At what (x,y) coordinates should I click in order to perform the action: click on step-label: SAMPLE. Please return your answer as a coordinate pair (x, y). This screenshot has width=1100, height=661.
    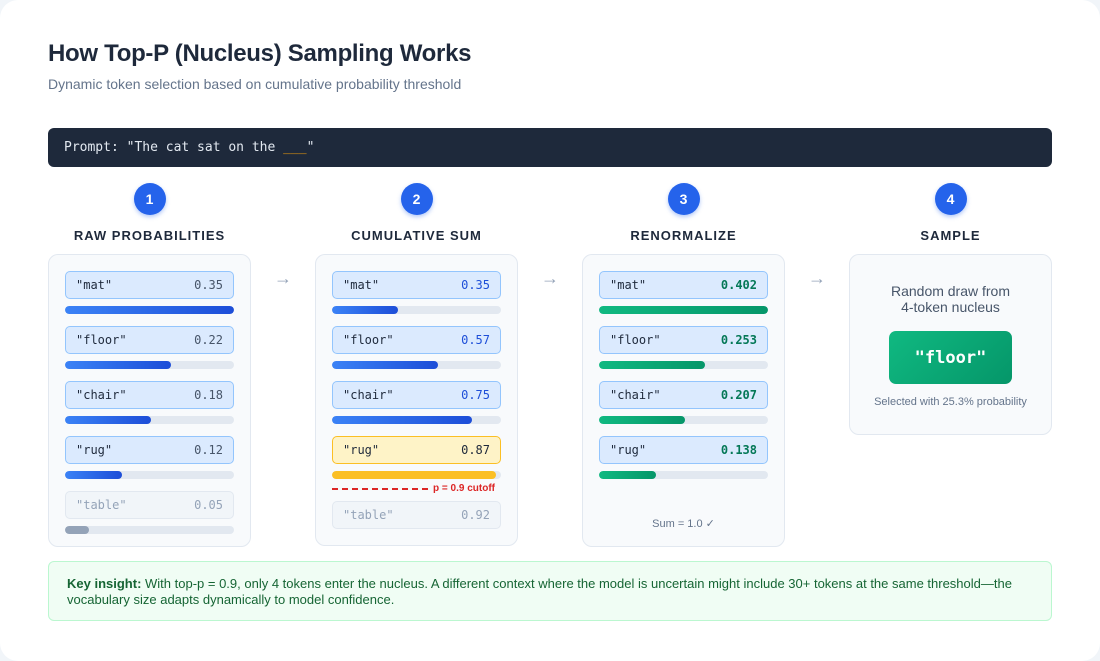
    Looking at the image, I should click on (950, 235).